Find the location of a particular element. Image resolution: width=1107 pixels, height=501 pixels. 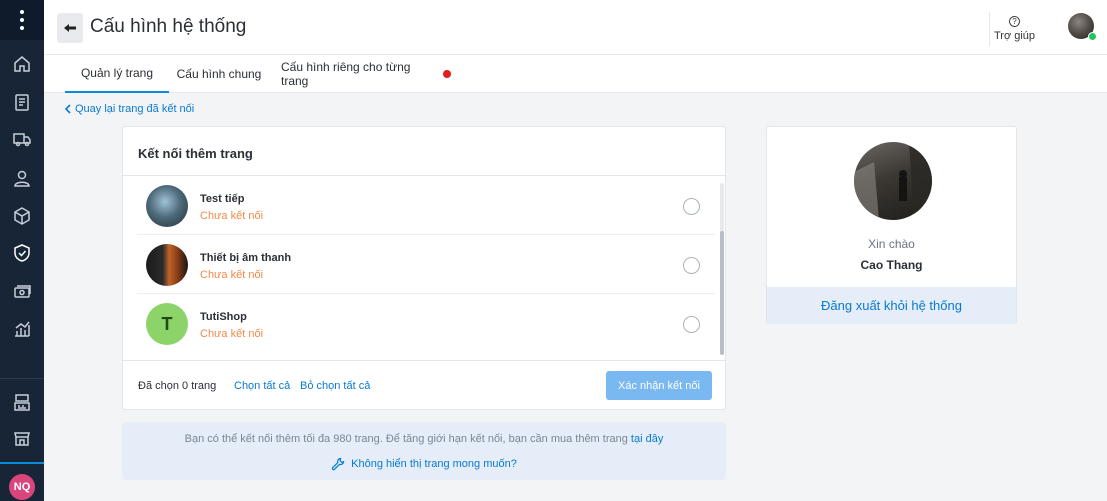

chevron-left-icon is located at coordinates (67, 109).